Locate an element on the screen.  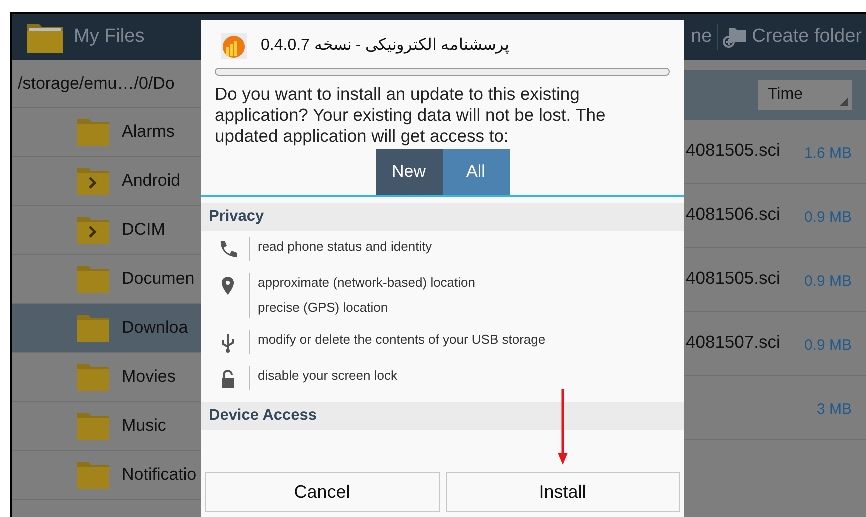
install-button: Install is located at coordinates (563, 492).